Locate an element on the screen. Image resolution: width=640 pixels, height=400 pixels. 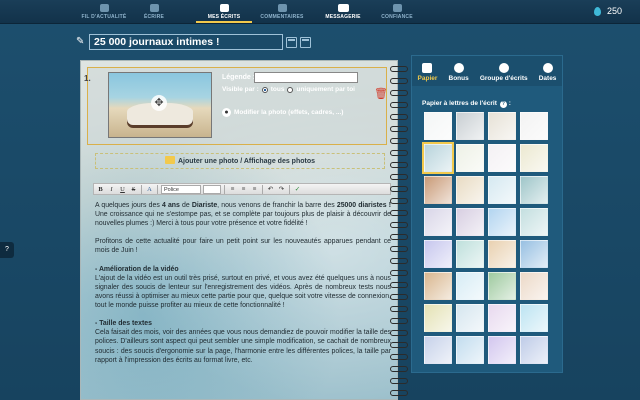
help-icon: ? is located at coordinates (503, 104).